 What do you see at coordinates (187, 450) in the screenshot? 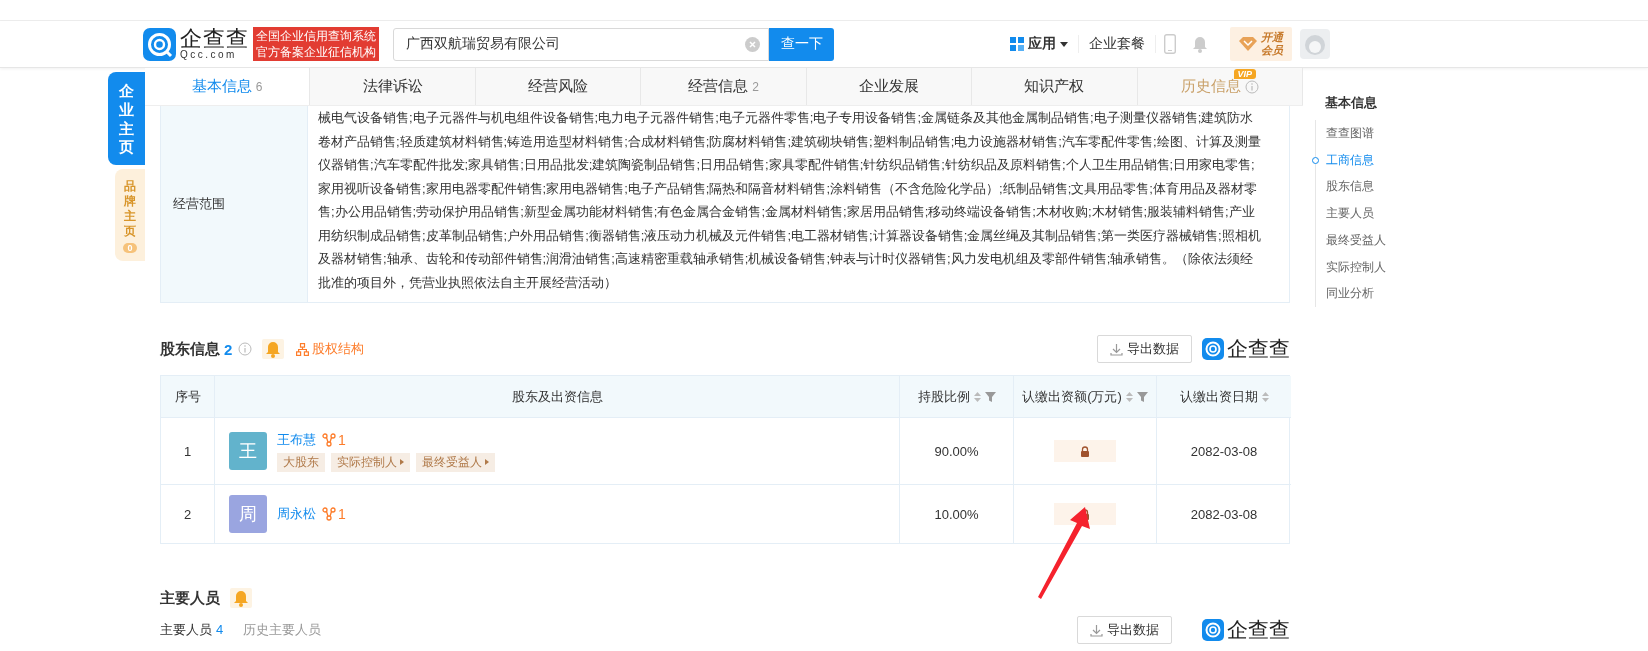
I see `table-cell: 1` at bounding box center [187, 450].